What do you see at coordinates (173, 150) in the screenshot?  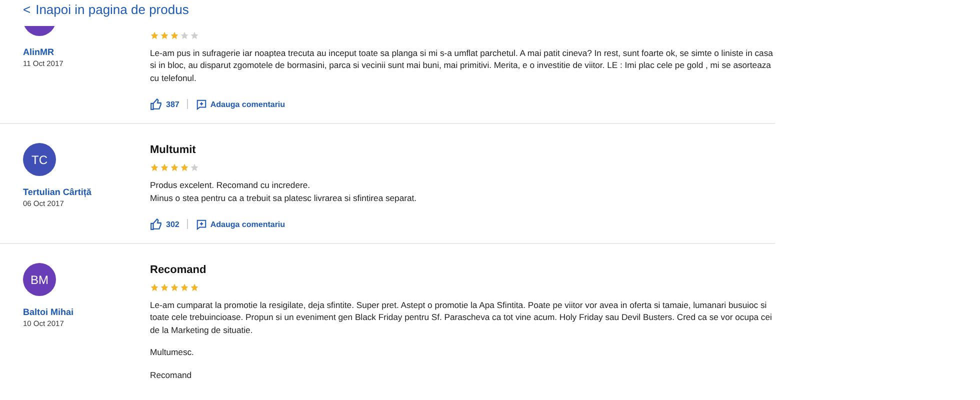 I see `review-title: Multumit` at bounding box center [173, 150].